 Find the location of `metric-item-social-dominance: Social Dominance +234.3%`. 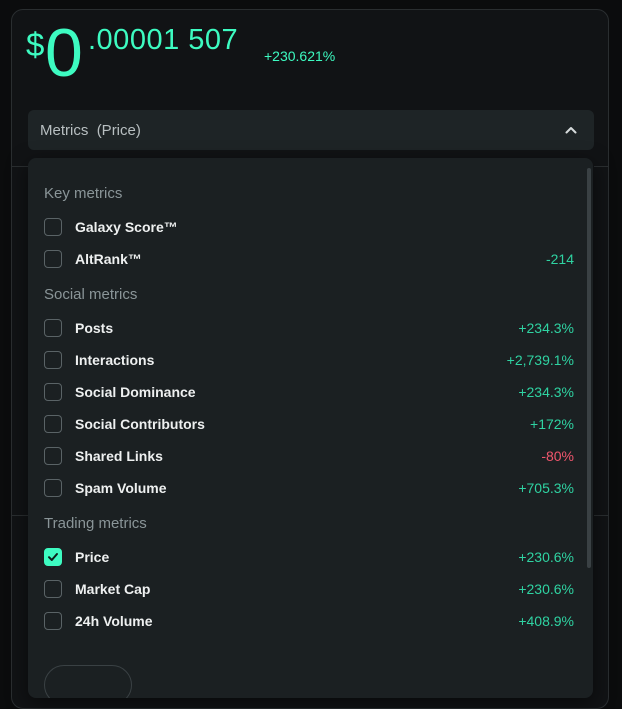

metric-item-social-dominance: Social Dominance +234.3% is located at coordinates (309, 392).